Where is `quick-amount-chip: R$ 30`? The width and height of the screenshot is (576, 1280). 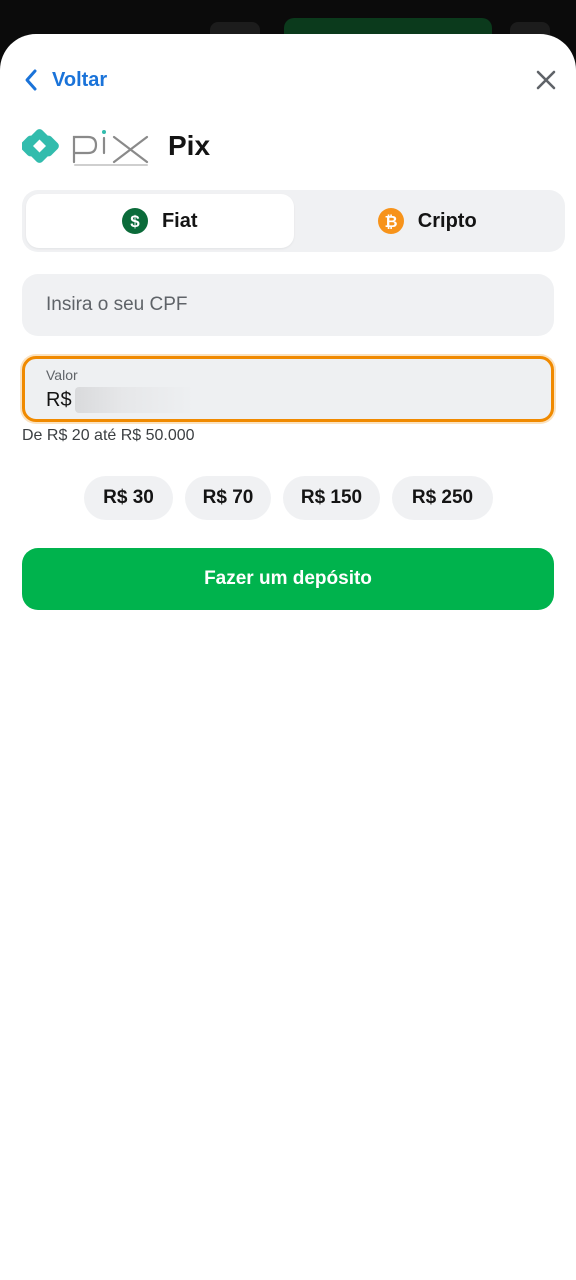 quick-amount-chip: R$ 30 is located at coordinates (128, 498).